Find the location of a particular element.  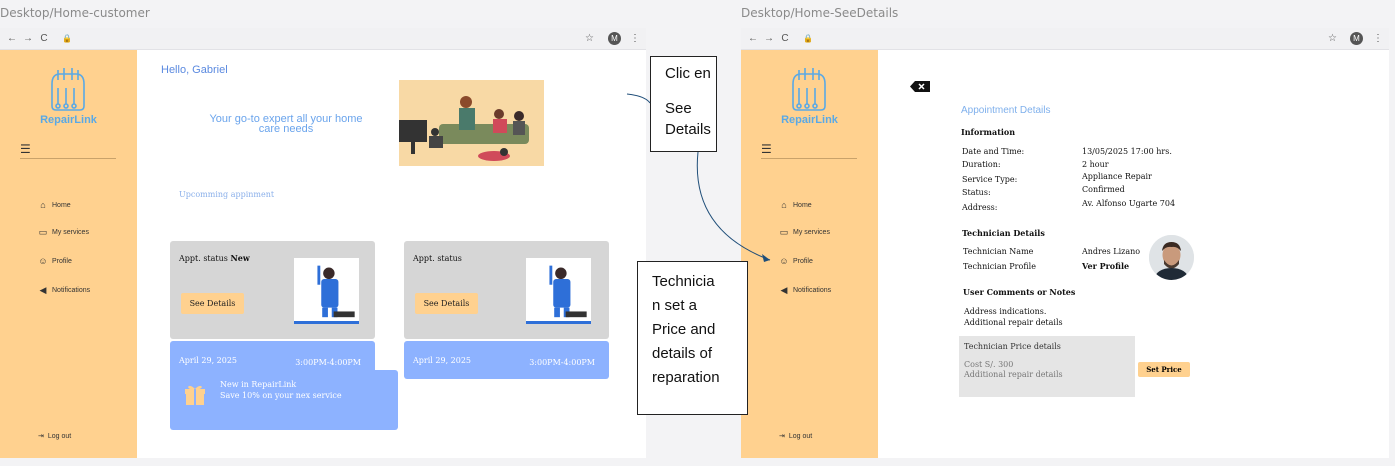

info-label: Status: is located at coordinates (976, 192).